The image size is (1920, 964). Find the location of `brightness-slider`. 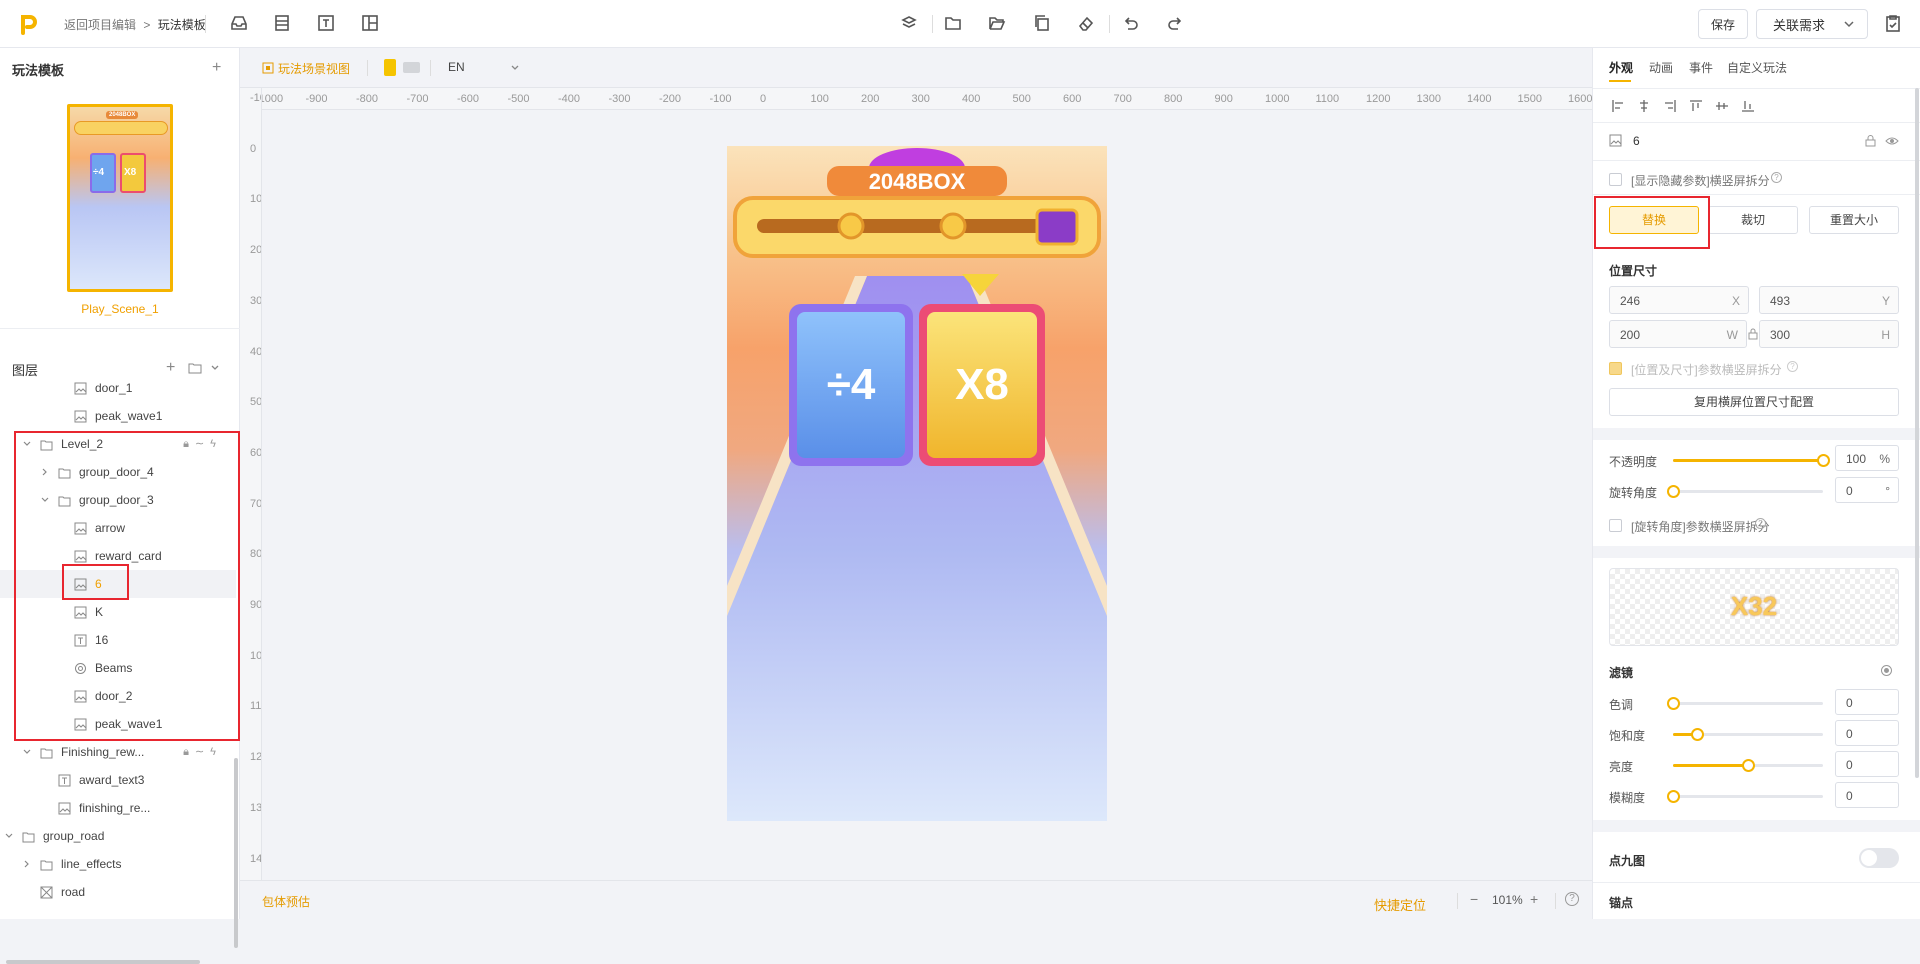

brightness-slider is located at coordinates (1748, 765).